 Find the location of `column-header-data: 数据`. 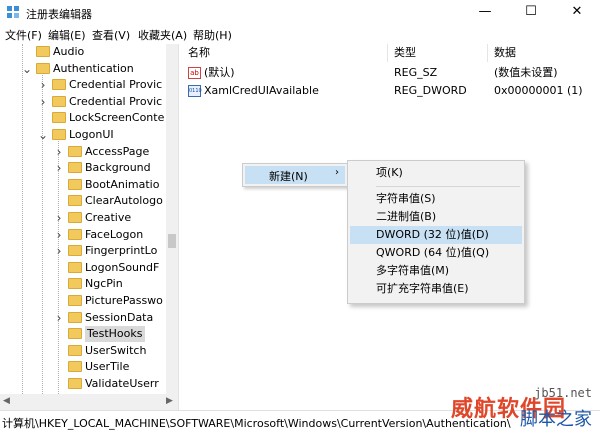

column-header-data: 数据 is located at coordinates (544, 53).